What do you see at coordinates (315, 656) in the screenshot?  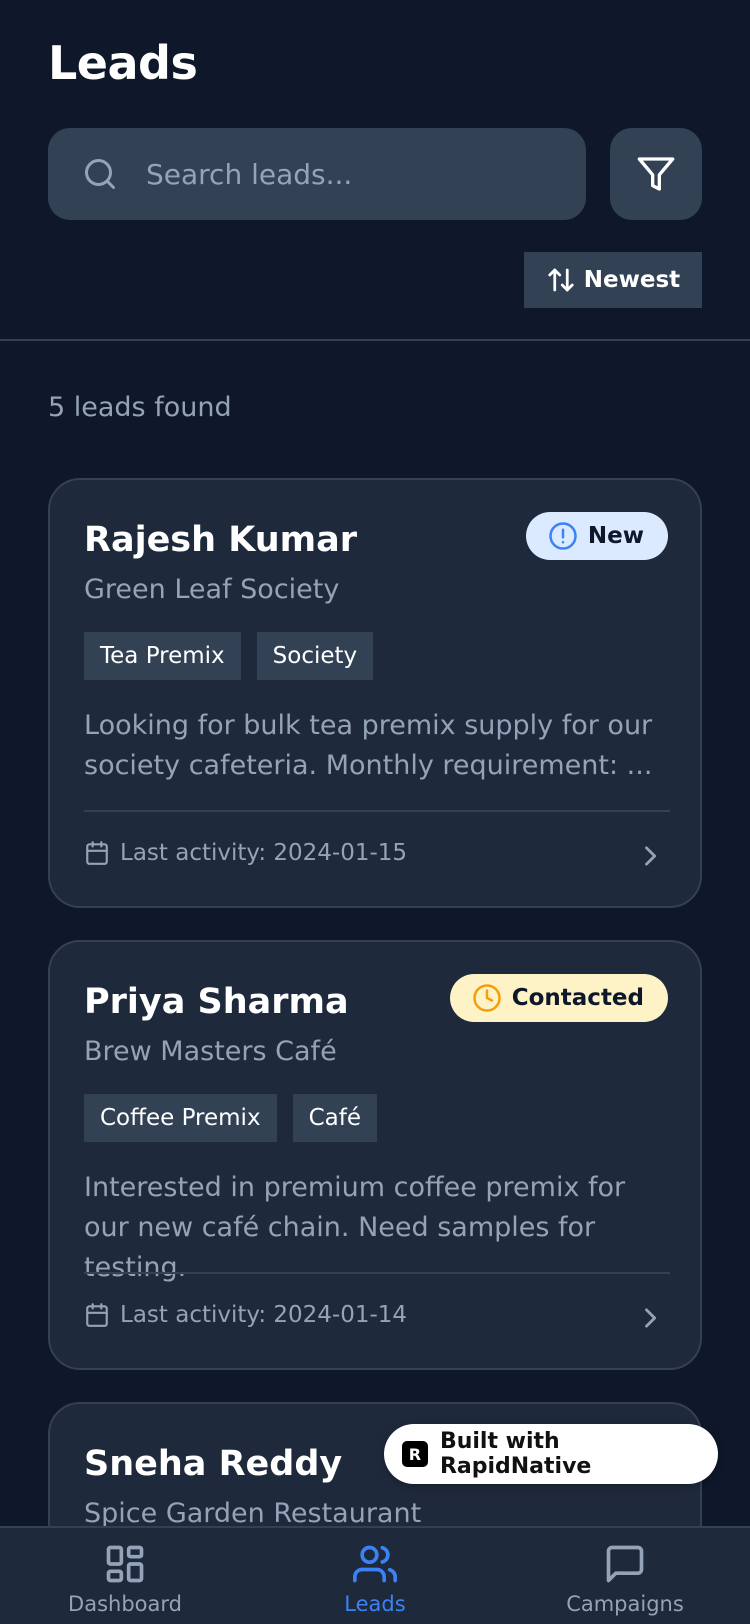 I see `tag: Society` at bounding box center [315, 656].